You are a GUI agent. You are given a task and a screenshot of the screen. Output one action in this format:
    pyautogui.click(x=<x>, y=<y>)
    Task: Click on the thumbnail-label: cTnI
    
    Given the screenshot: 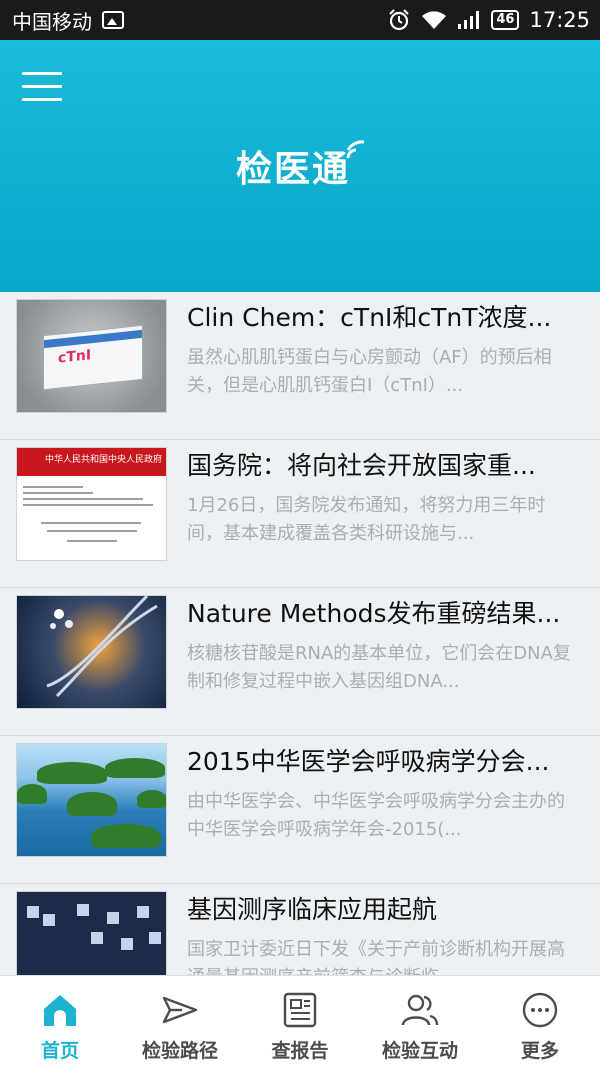 What is the action you would take?
    pyautogui.click(x=75, y=357)
    